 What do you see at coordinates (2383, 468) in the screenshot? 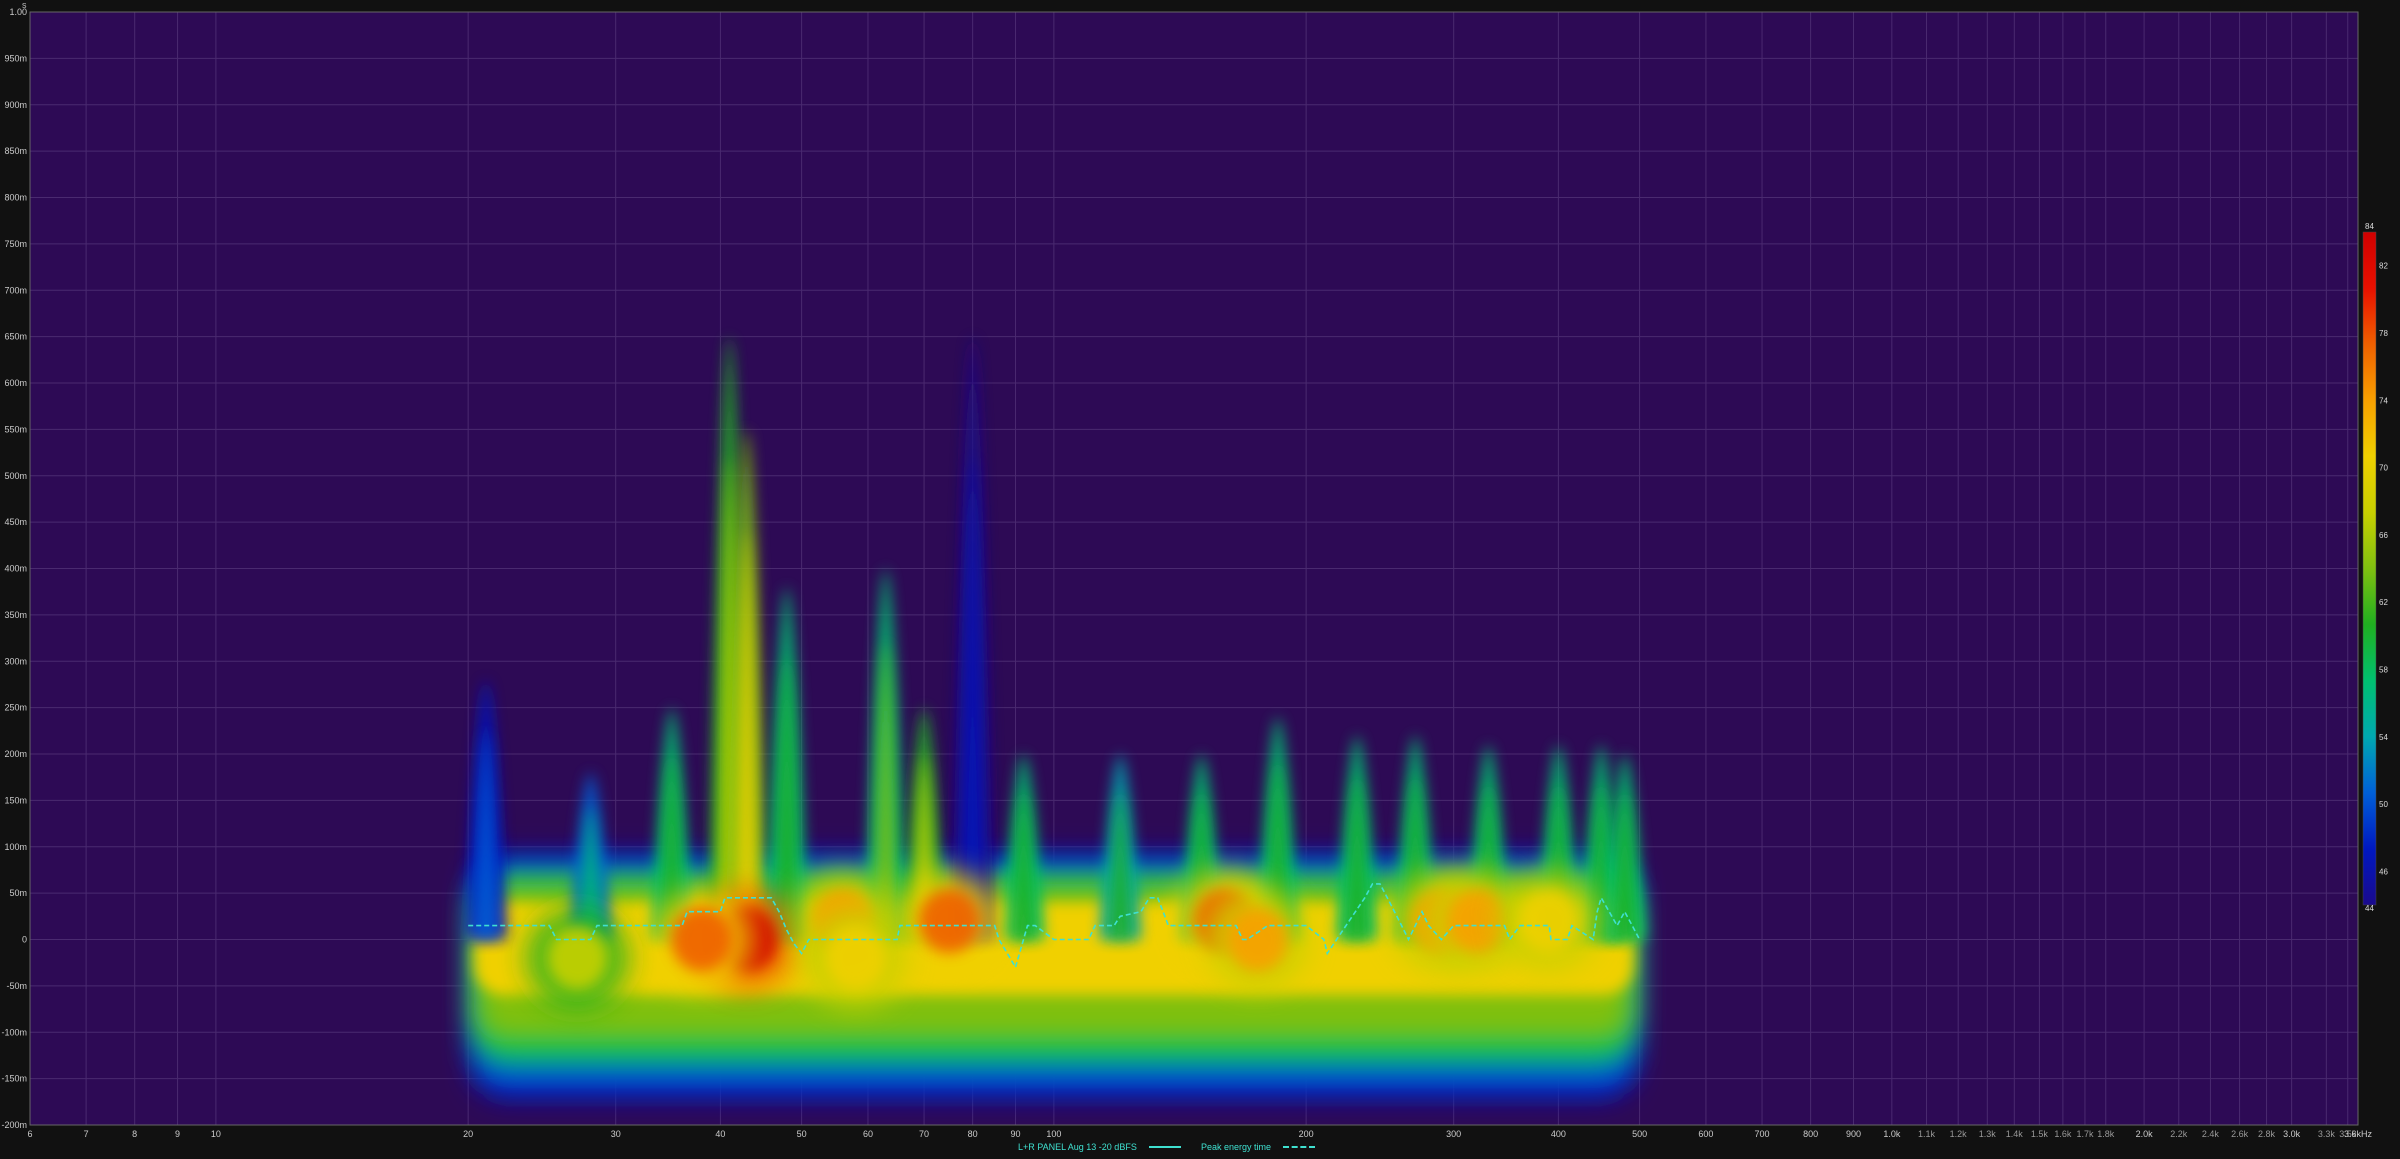
I see `colorbar-tick-label: 70` at bounding box center [2383, 468].